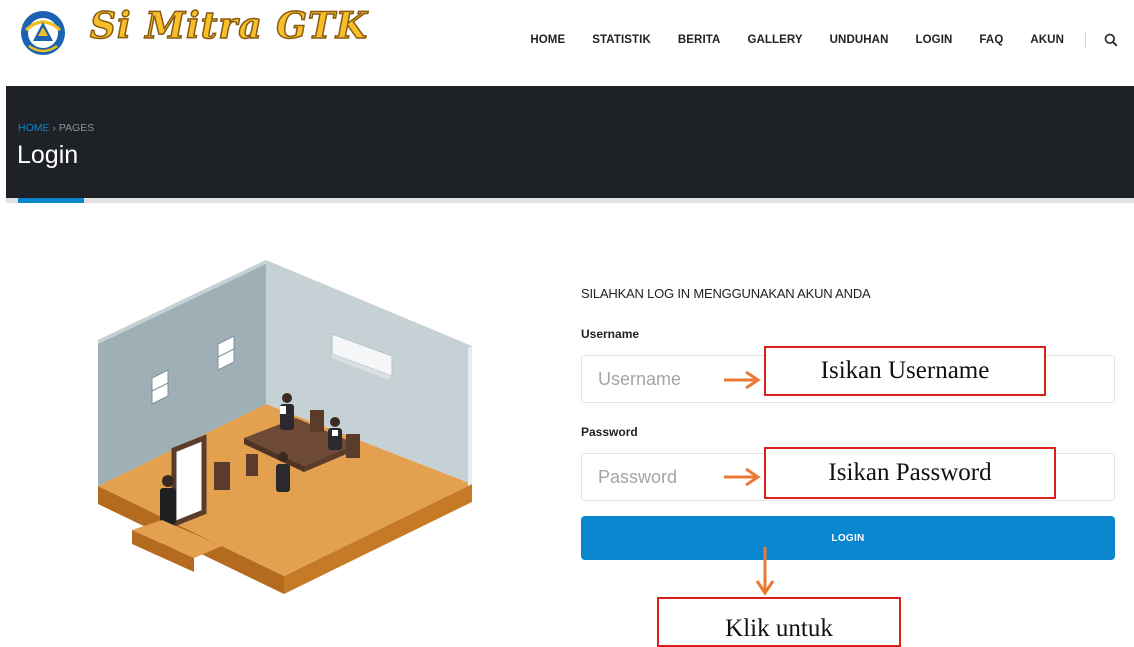 Image resolution: width=1134 pixels, height=647 pixels. I want to click on breadcrumb-home: HOME, so click(34, 128).